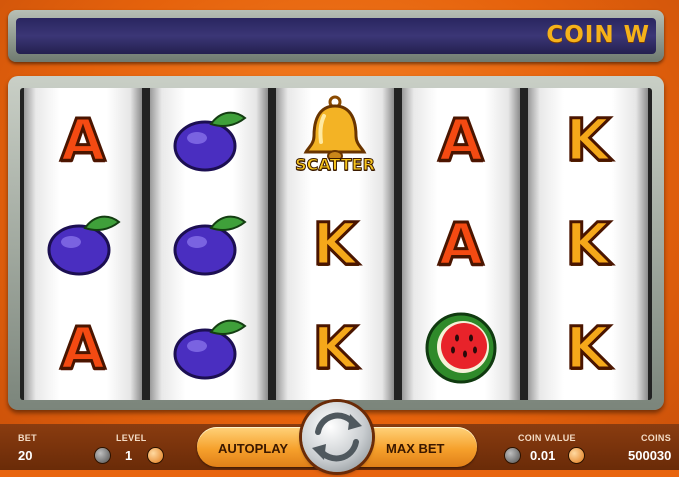  Describe the element at coordinates (27, 438) in the screenshot. I see `bet-label: BET` at that location.